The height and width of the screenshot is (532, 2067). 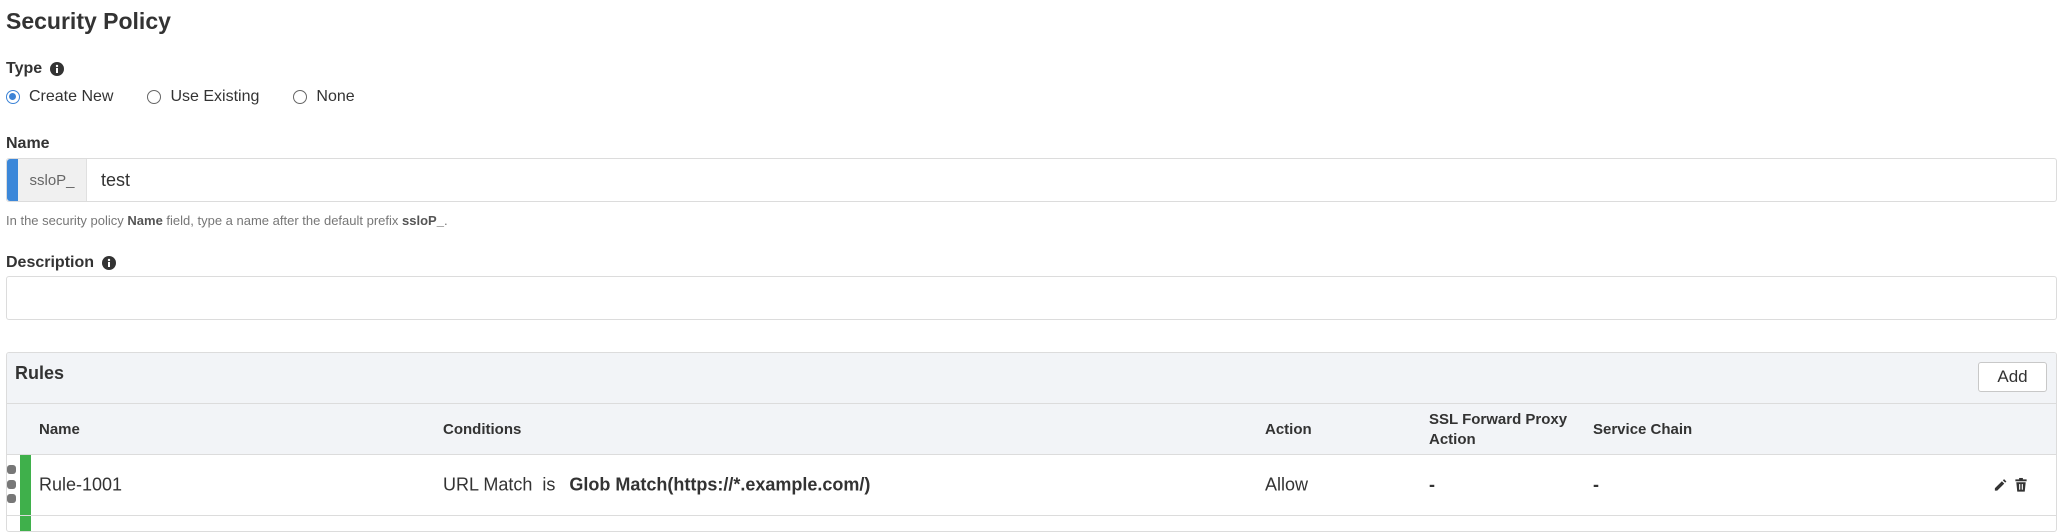 I want to click on column-header-service-chain: Service Chain, so click(x=1642, y=429).